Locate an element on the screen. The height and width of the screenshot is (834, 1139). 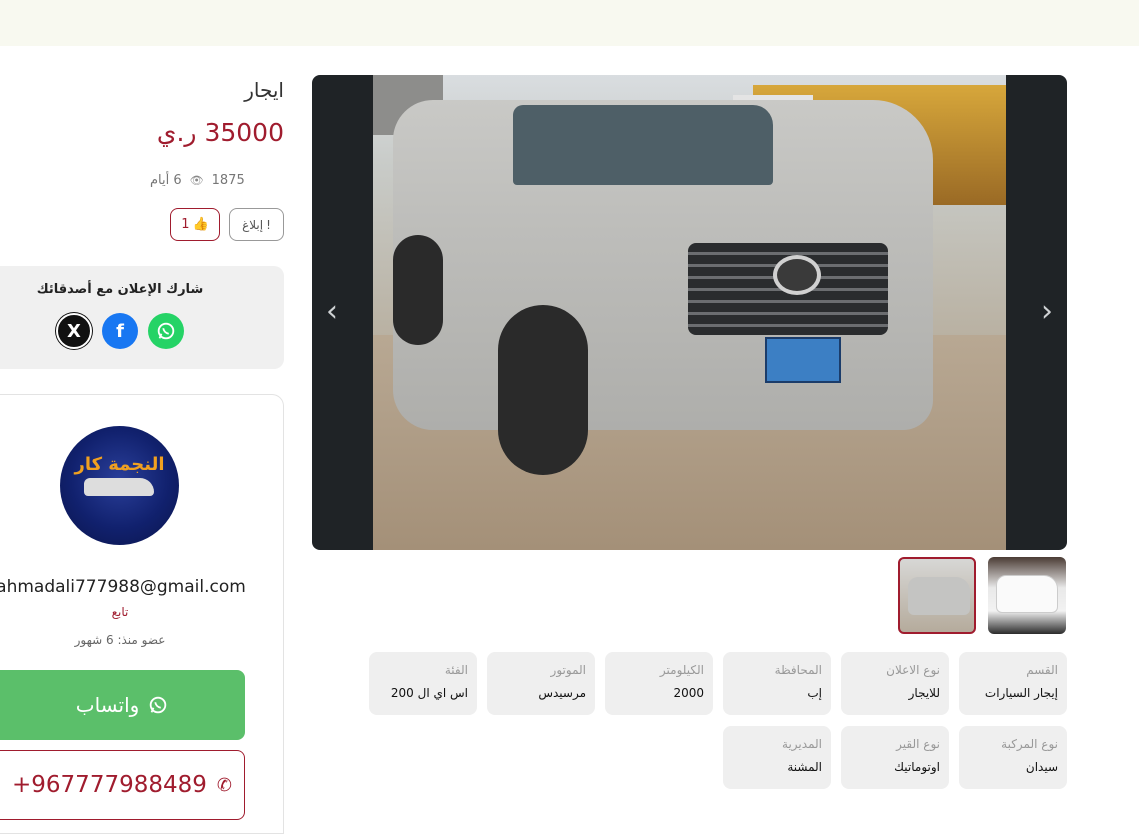
license-plate is located at coordinates (803, 360).